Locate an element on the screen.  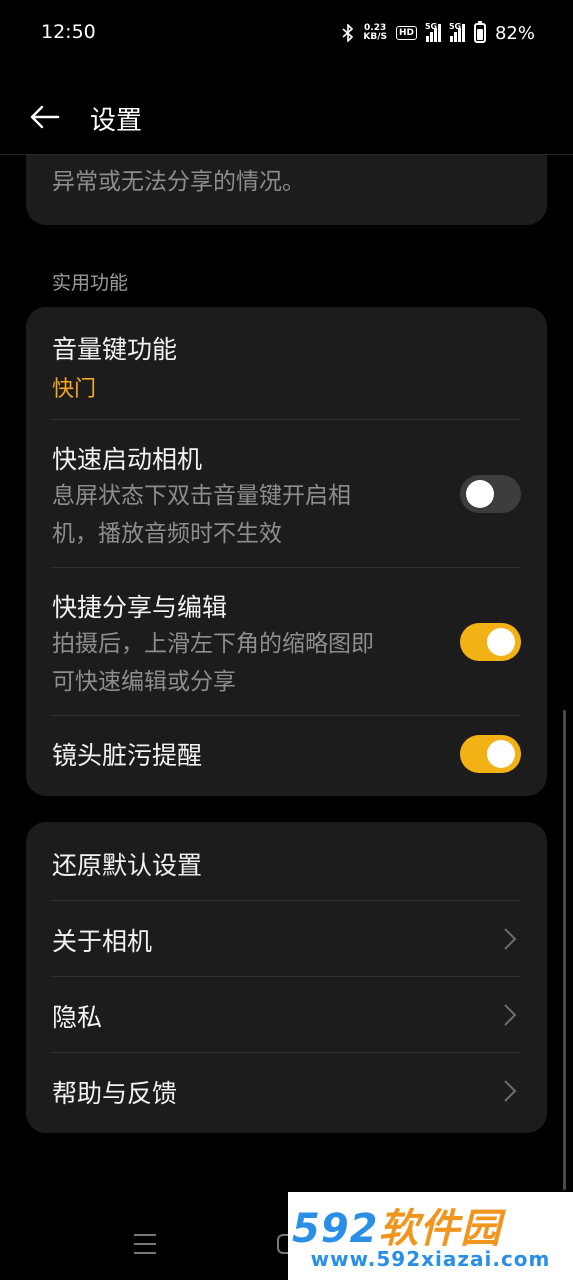
quick-launch-item: 快速启动相机 息屏状态下双击音量键开启相 机，播放音频时不生效 is located at coordinates (286, 494).